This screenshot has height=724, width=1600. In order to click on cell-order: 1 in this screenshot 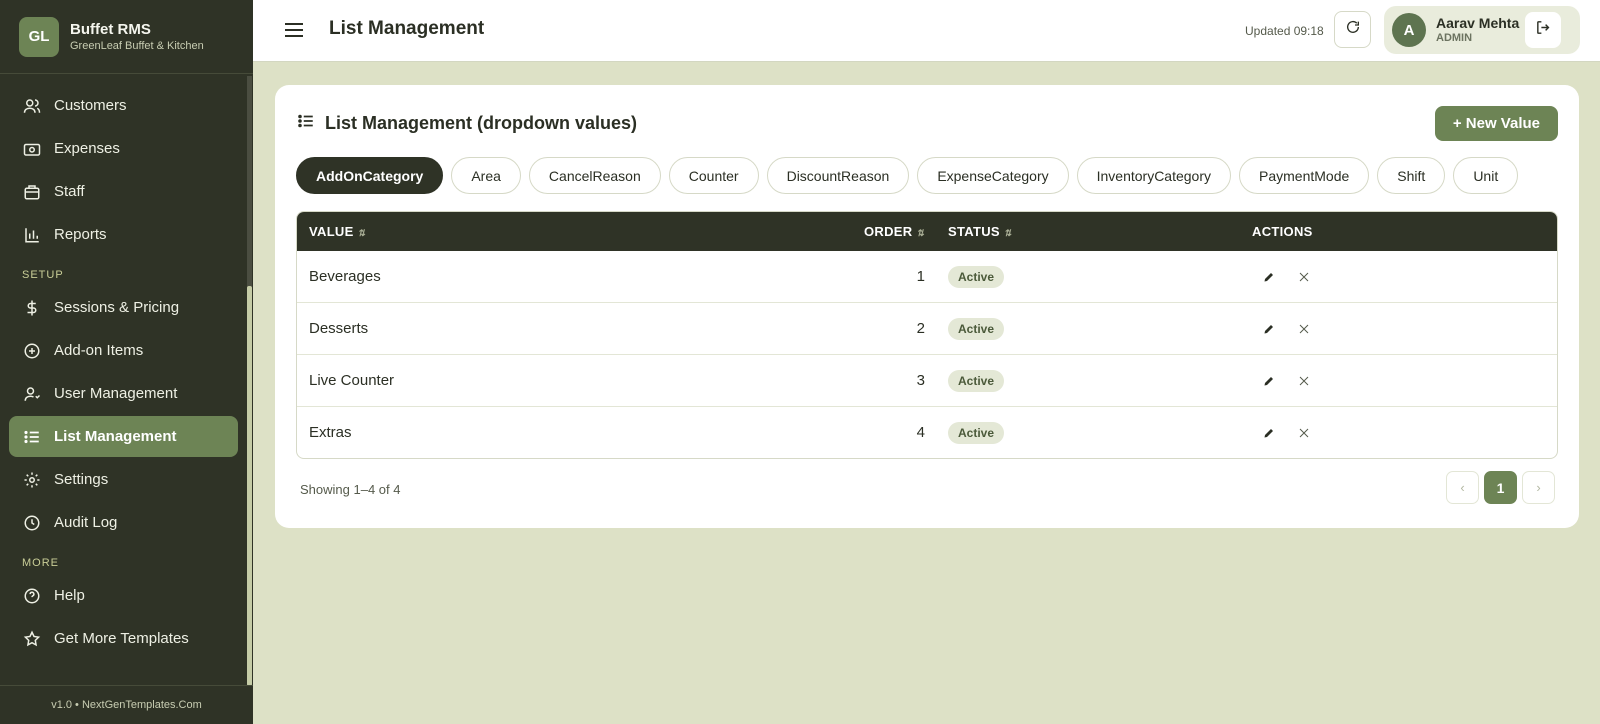, I will do `click(920, 276)`.